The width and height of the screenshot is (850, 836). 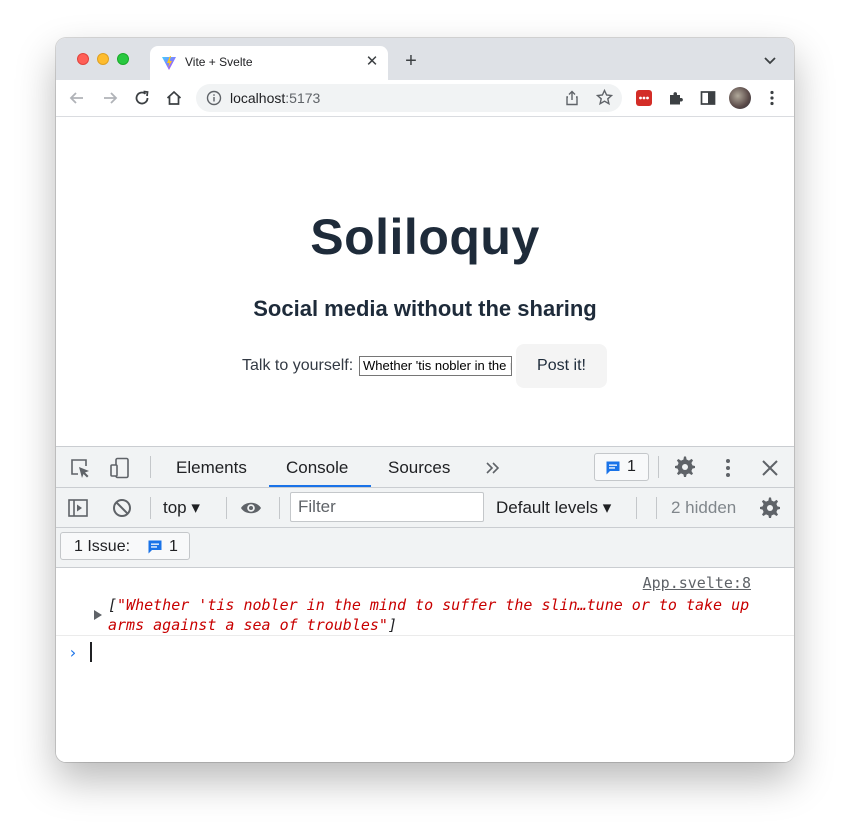 What do you see at coordinates (425, 237) in the screenshot?
I see `page-title: Soliloquy` at bounding box center [425, 237].